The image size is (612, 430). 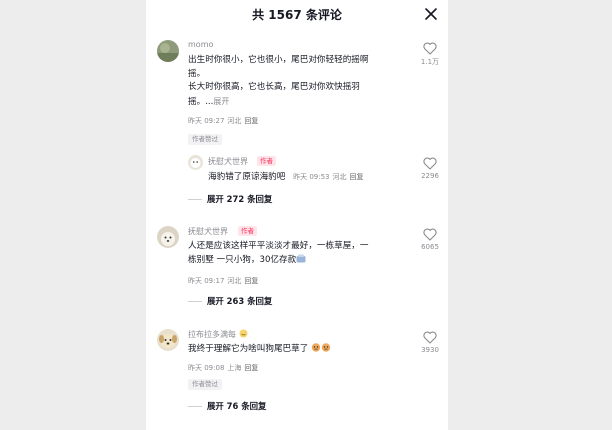 I want to click on comment-text: 我终于理解它为啥叫狗尾巴草了, so click(x=259, y=350).